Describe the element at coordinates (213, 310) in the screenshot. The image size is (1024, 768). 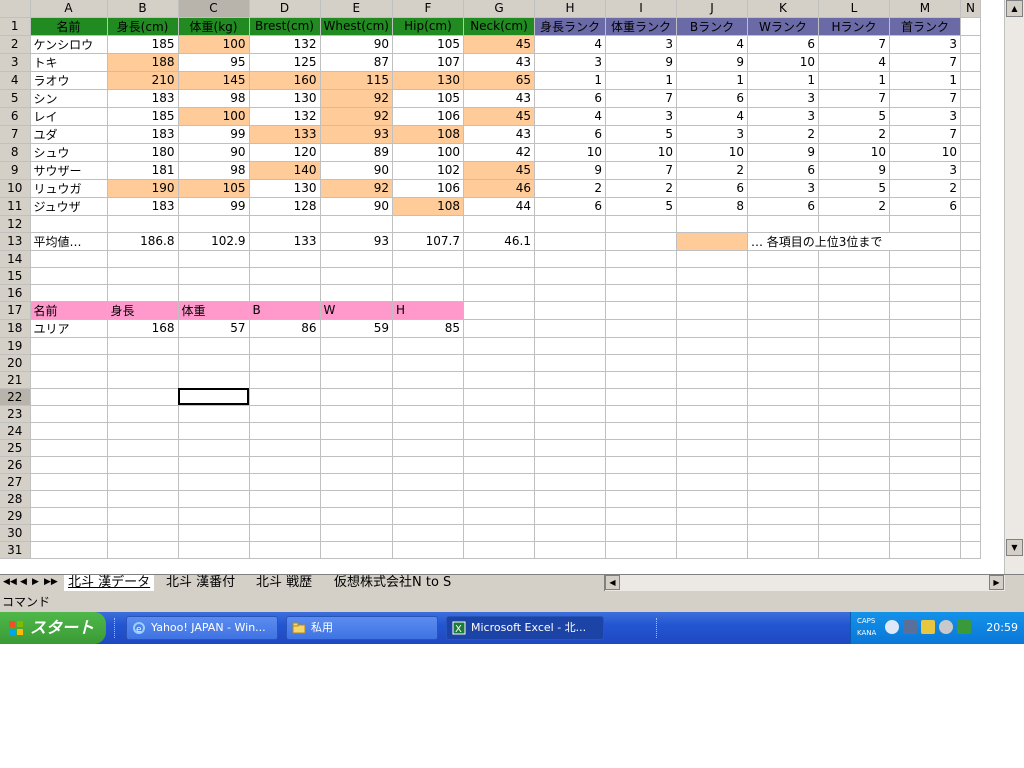
I see `yuria-header-cell: 体重` at that location.